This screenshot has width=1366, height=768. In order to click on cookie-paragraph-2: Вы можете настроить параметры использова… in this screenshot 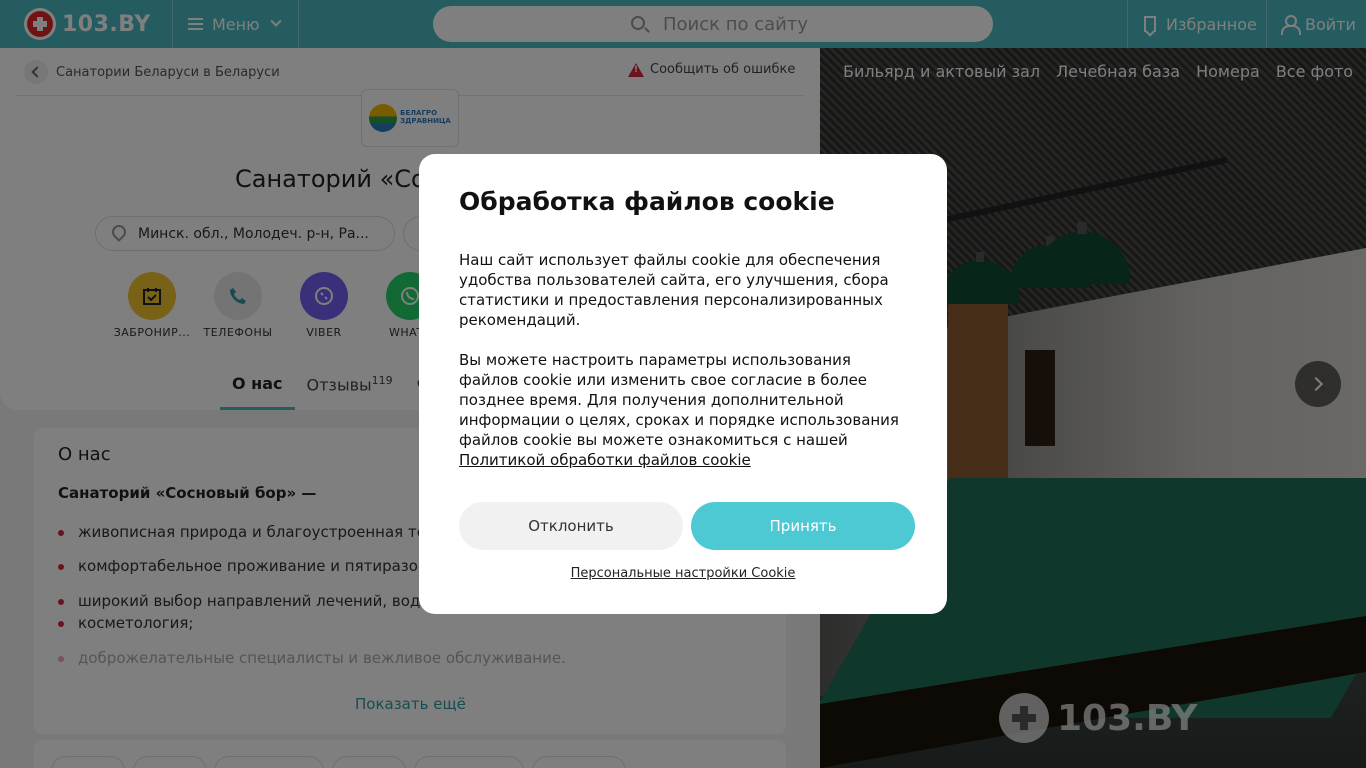, I will do `click(685, 410)`.